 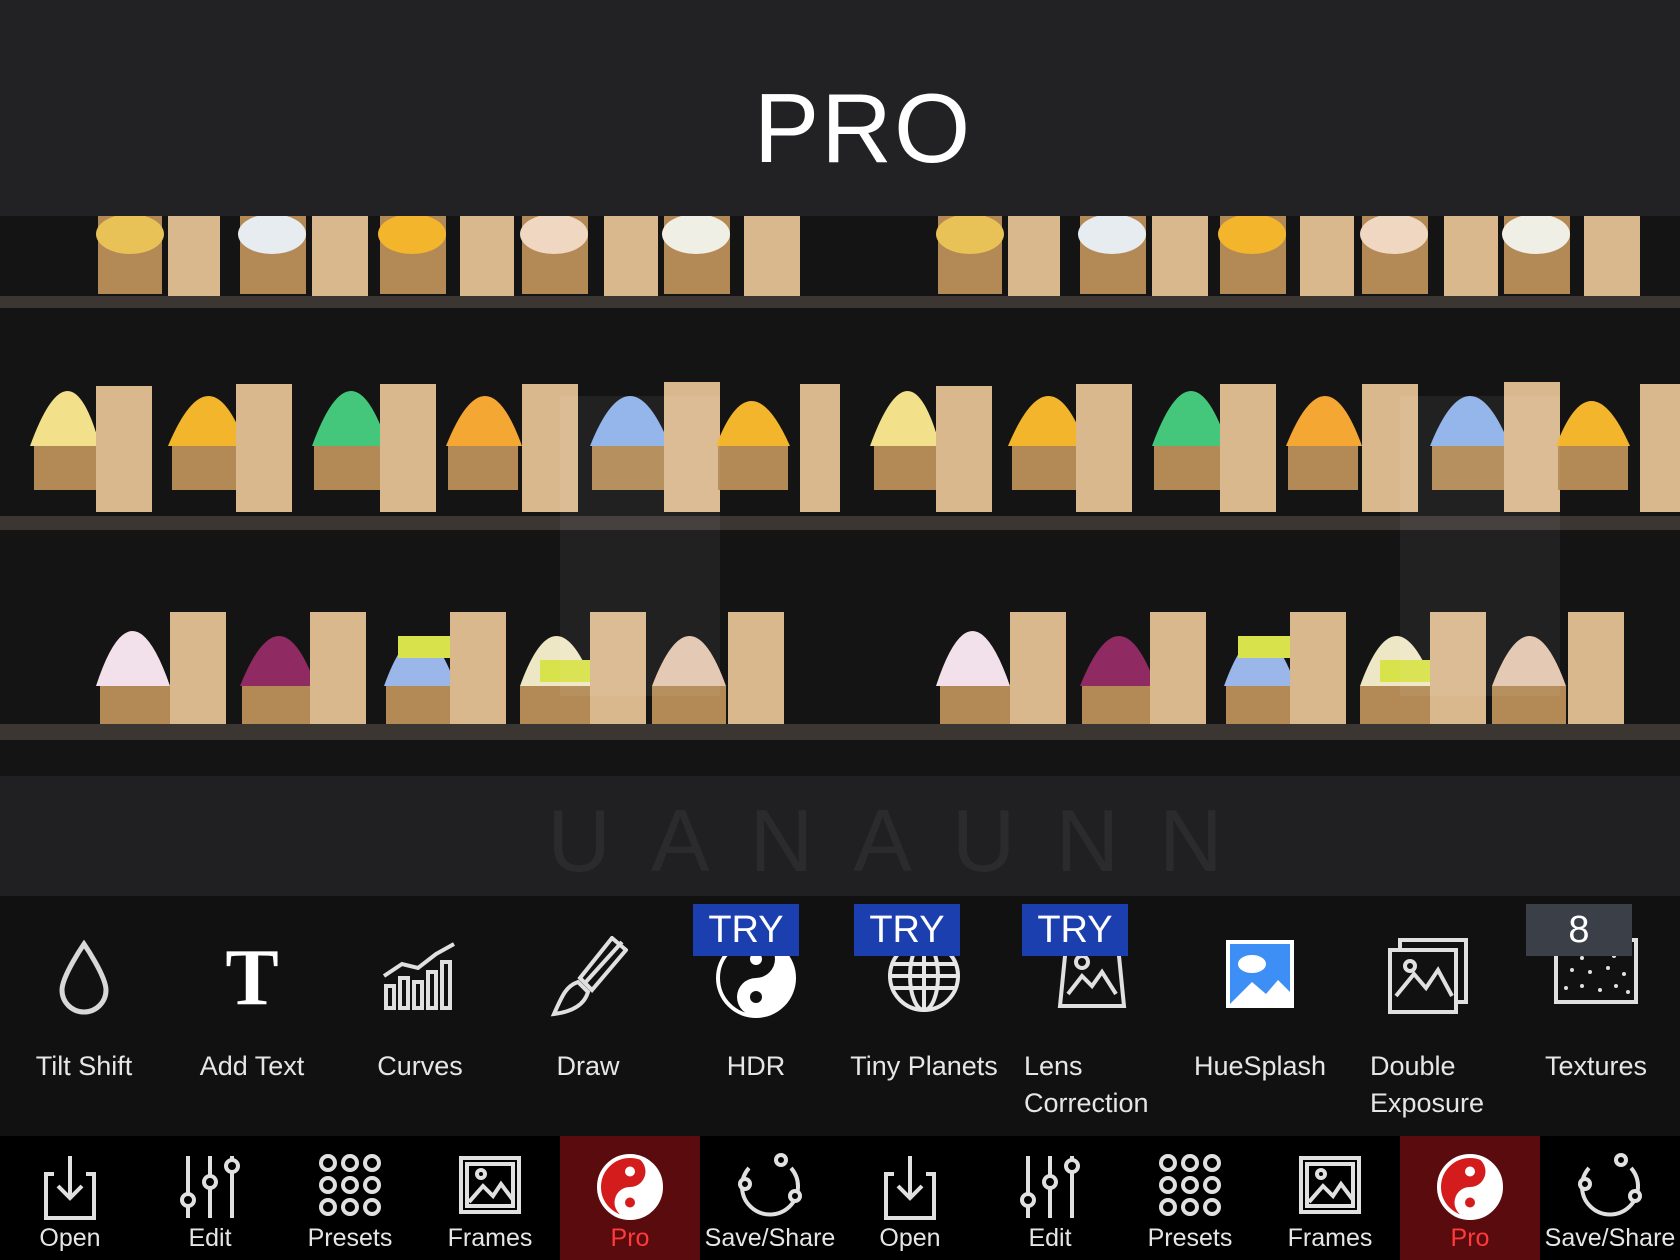 What do you see at coordinates (1260, 976) in the screenshot?
I see `picture-icon` at bounding box center [1260, 976].